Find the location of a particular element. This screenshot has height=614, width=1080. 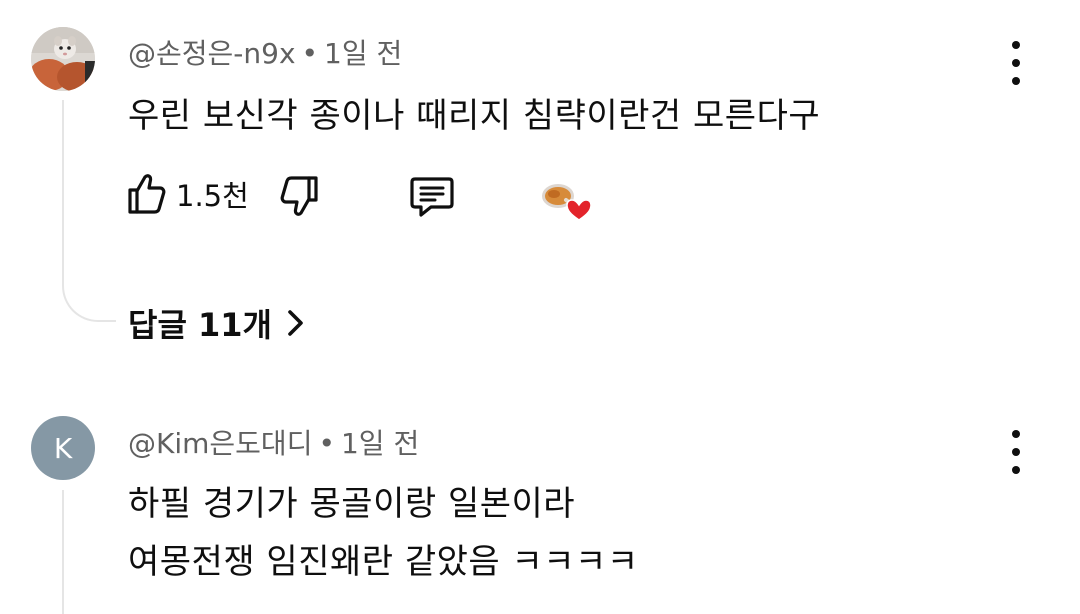

thumb-down-icon is located at coordinates (299, 196).